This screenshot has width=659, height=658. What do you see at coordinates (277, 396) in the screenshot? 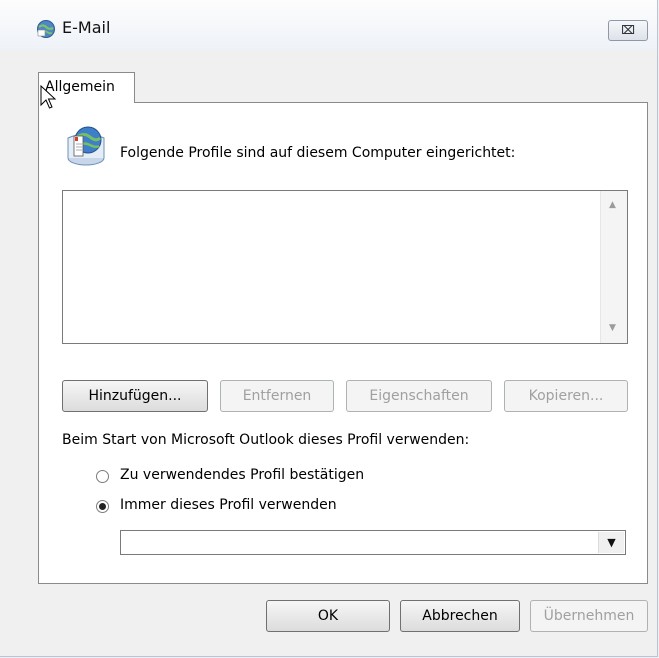
I see `remove-profile-button: Entfernen` at bounding box center [277, 396].